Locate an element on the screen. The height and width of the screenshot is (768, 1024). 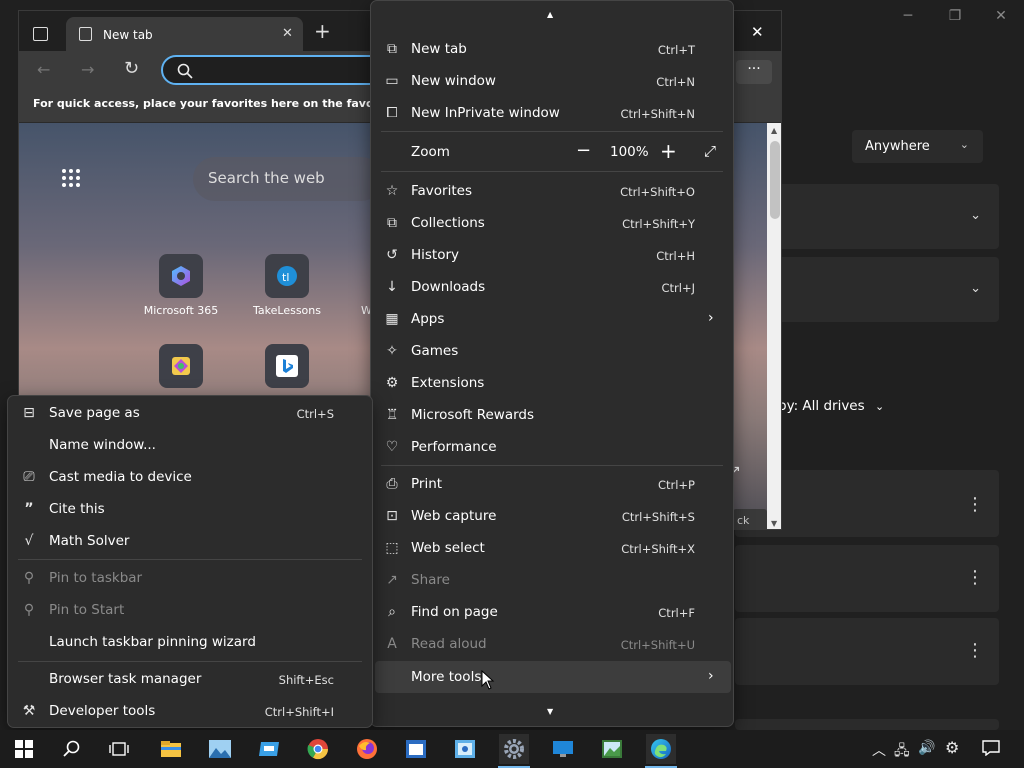
menu-item-label: Performance is located at coordinates (454, 447).